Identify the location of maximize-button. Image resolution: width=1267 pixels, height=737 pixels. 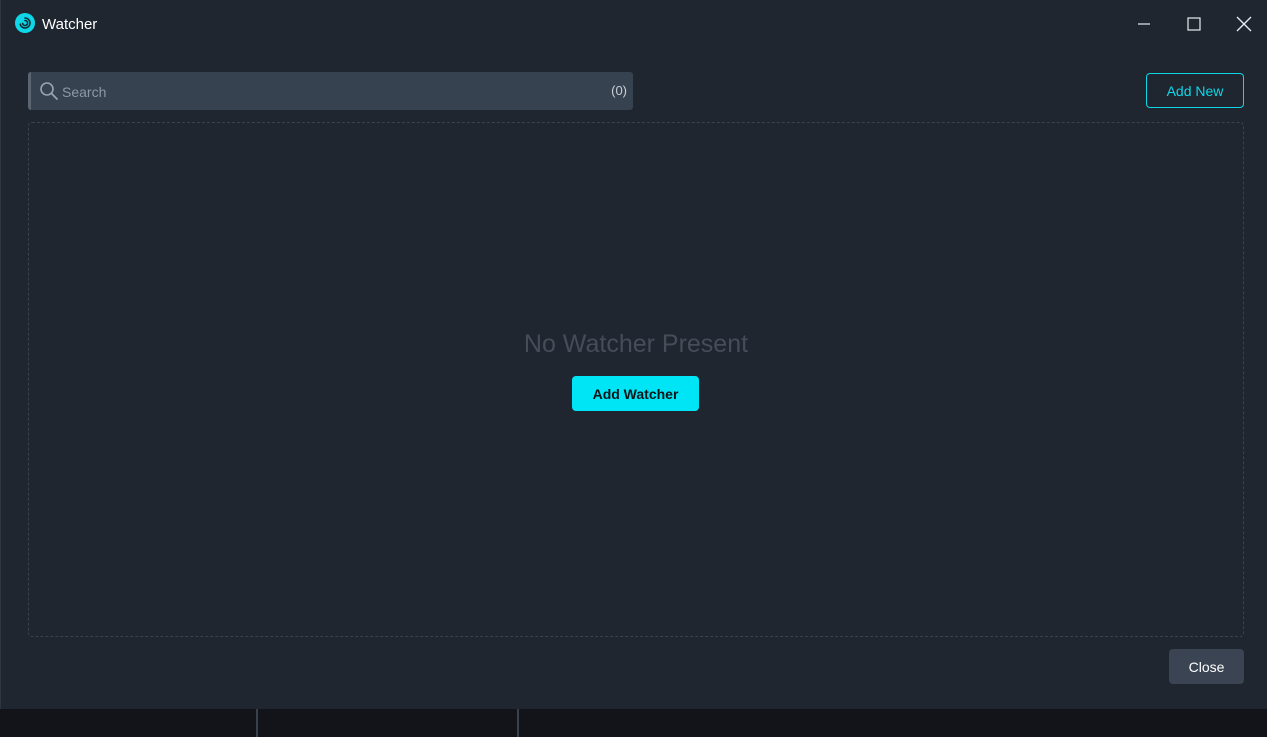
(1194, 24).